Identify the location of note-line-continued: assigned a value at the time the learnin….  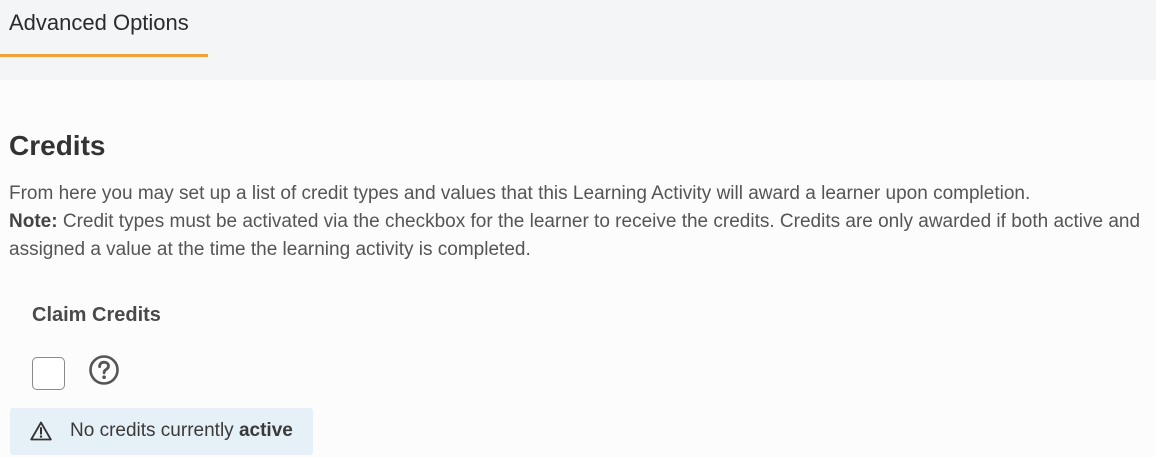
(270, 249).